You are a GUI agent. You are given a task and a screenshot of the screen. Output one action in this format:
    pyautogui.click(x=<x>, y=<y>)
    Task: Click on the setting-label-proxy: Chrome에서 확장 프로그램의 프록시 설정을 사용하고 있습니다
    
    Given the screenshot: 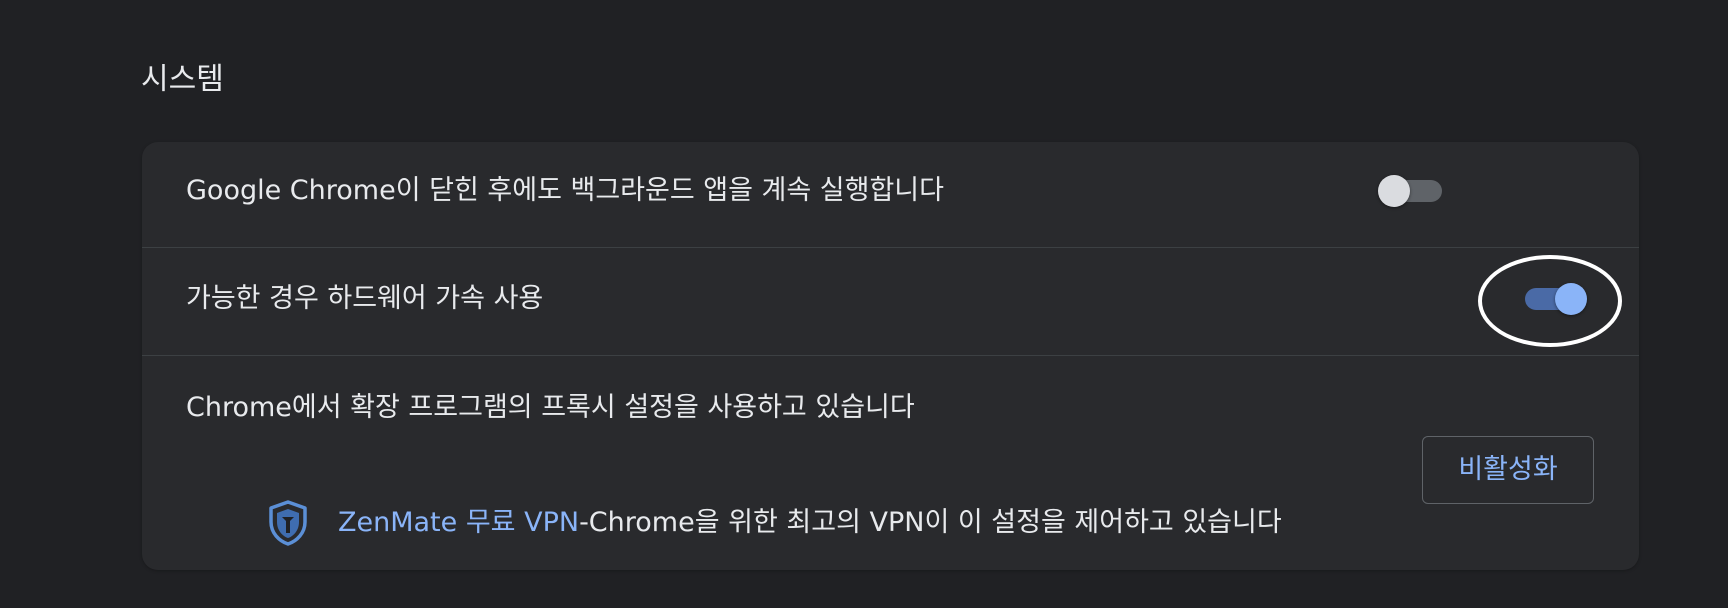 What is the action you would take?
    pyautogui.click(x=550, y=407)
    